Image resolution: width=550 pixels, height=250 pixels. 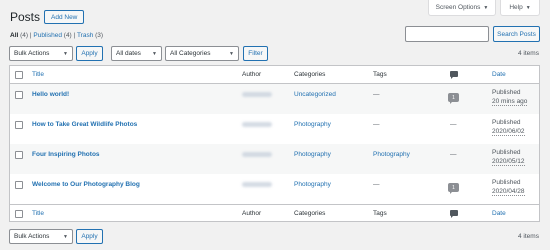 What do you see at coordinates (391, 154) in the screenshot?
I see `post-tag-link: Photography` at bounding box center [391, 154].